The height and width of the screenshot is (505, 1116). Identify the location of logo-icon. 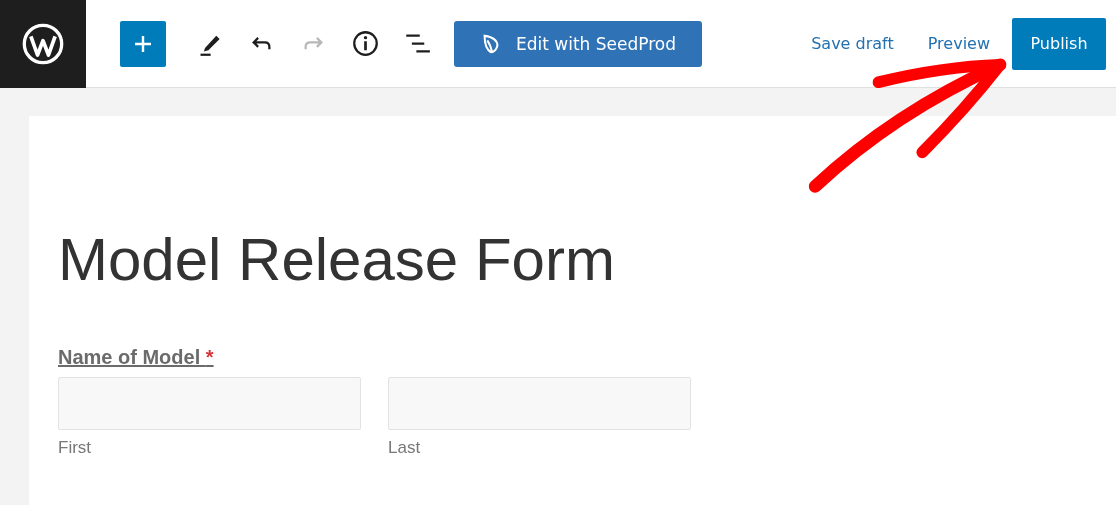
(43, 43).